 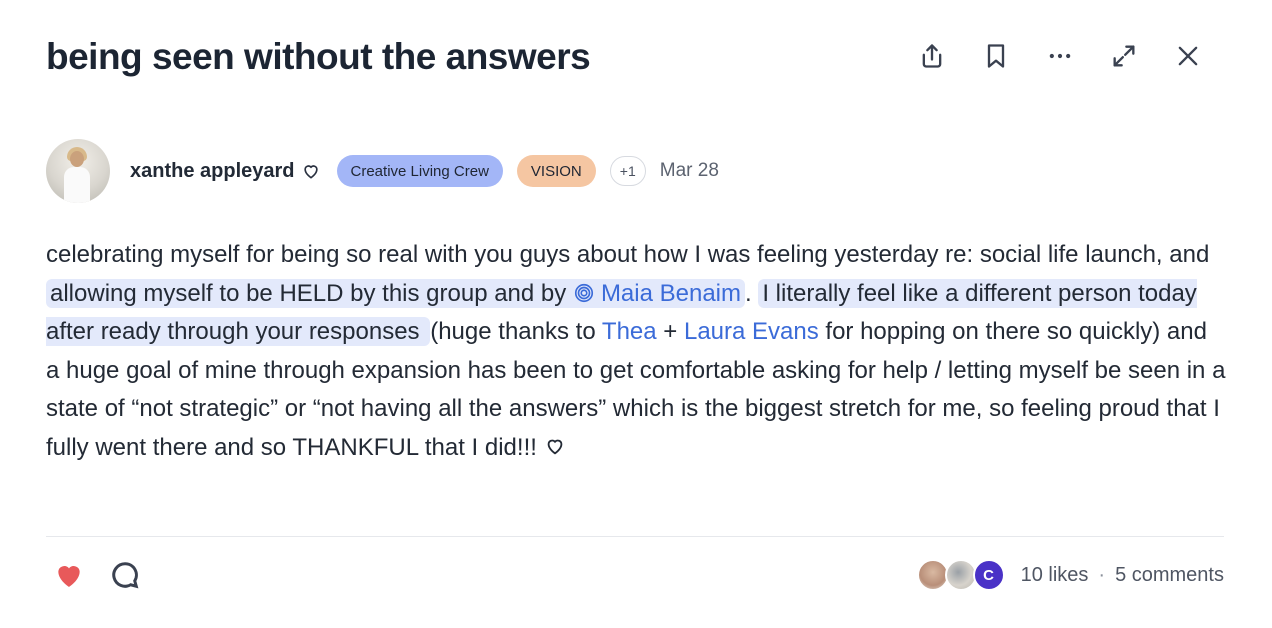 What do you see at coordinates (419, 171) in the screenshot?
I see `badge-creative-living-crew: Creative Living Crew` at bounding box center [419, 171].